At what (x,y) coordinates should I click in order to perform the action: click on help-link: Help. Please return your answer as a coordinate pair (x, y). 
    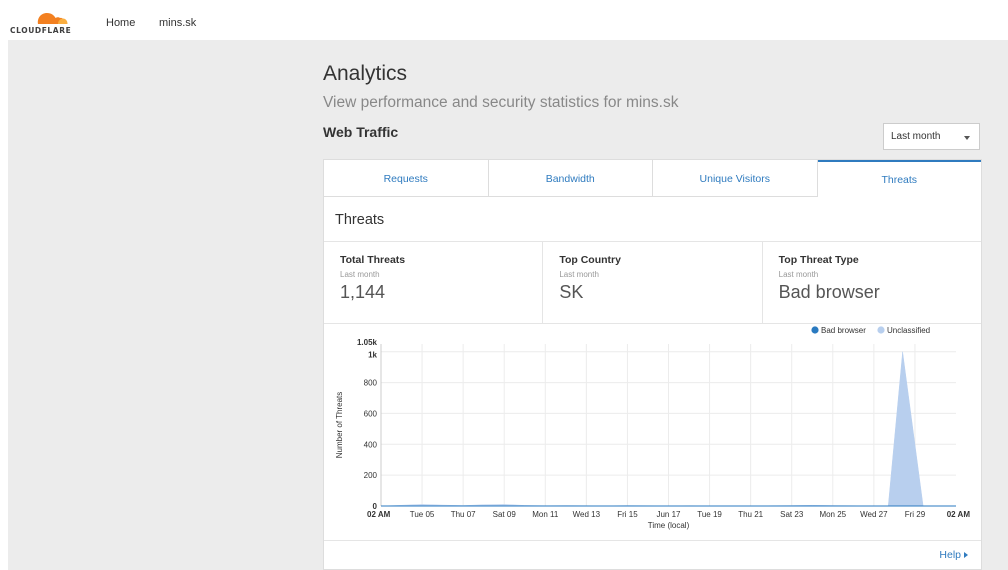
    Looking at the image, I should click on (953, 555).